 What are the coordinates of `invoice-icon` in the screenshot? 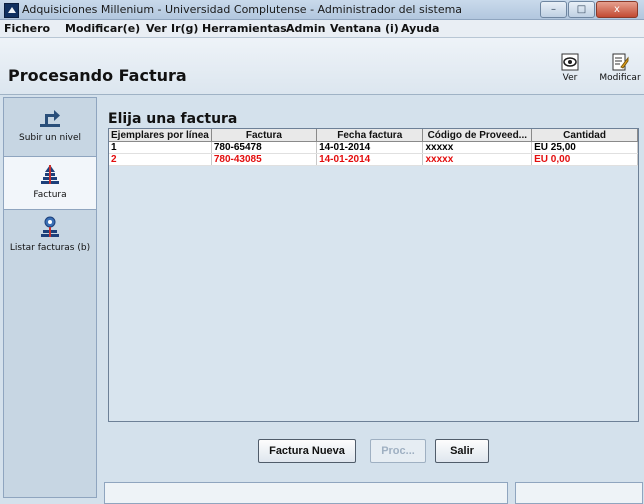 It's located at (50, 175).